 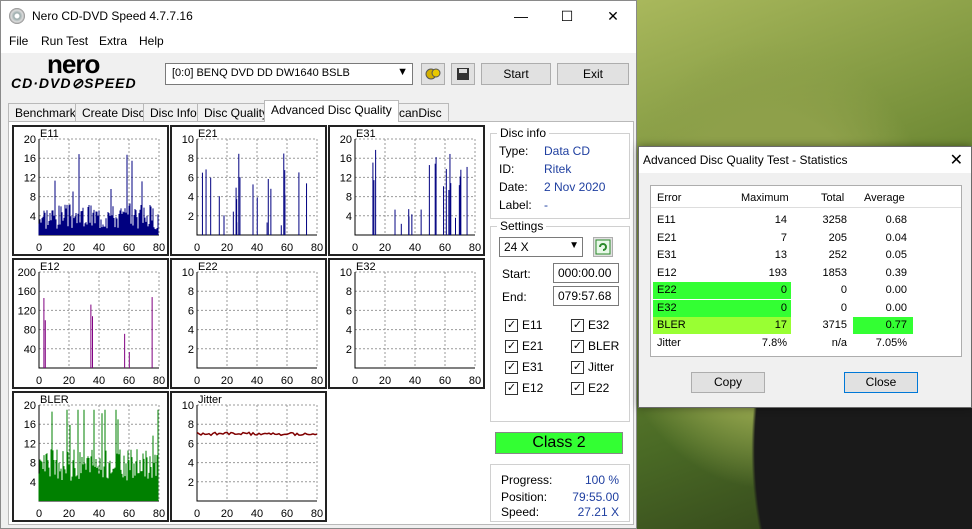 What do you see at coordinates (745, 160) in the screenshot?
I see `statistics-title: Advanced Disc Quality Test - Statistics` at bounding box center [745, 160].